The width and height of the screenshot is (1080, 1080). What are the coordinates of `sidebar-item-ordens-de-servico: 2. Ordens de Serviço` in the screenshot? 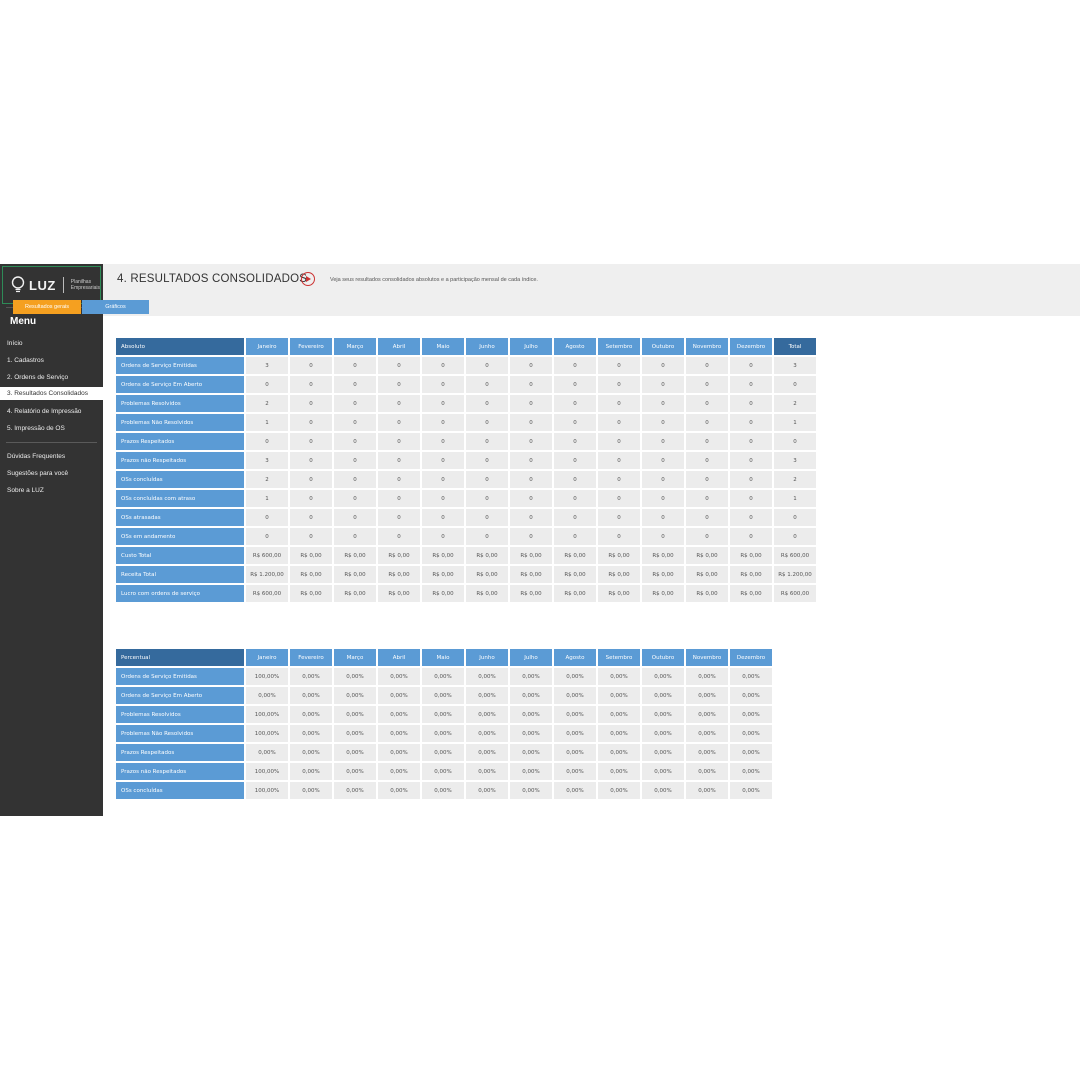 It's located at (51, 377).